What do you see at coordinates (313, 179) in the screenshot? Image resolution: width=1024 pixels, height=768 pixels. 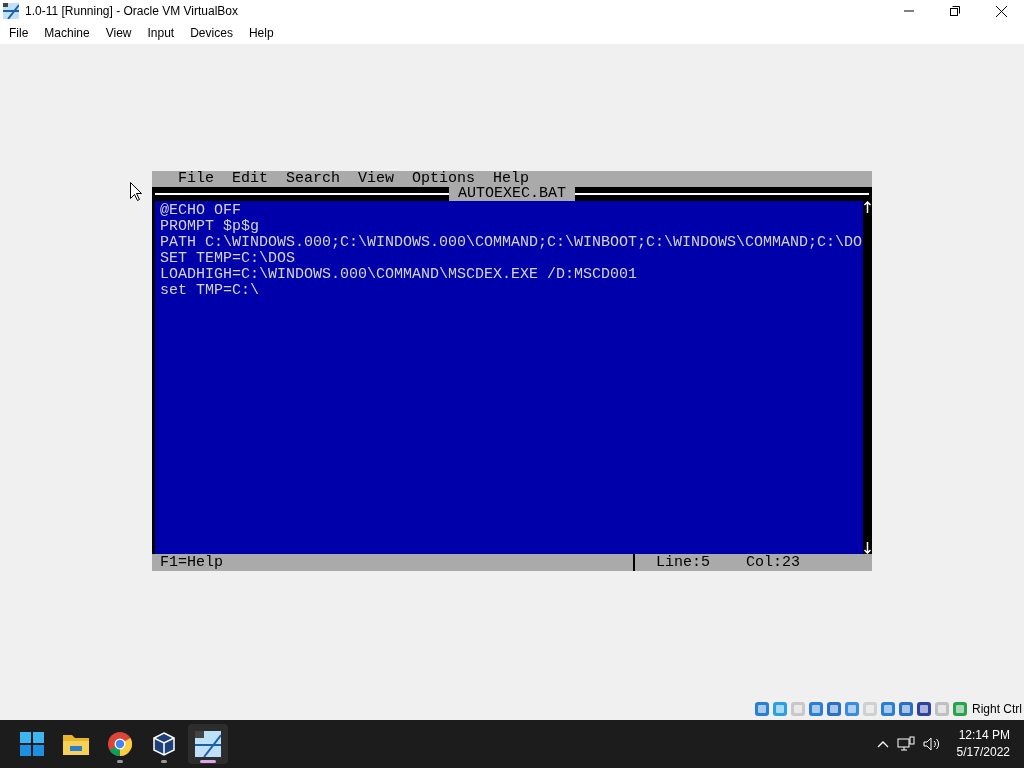 I see `editor-menu-item: Search` at bounding box center [313, 179].